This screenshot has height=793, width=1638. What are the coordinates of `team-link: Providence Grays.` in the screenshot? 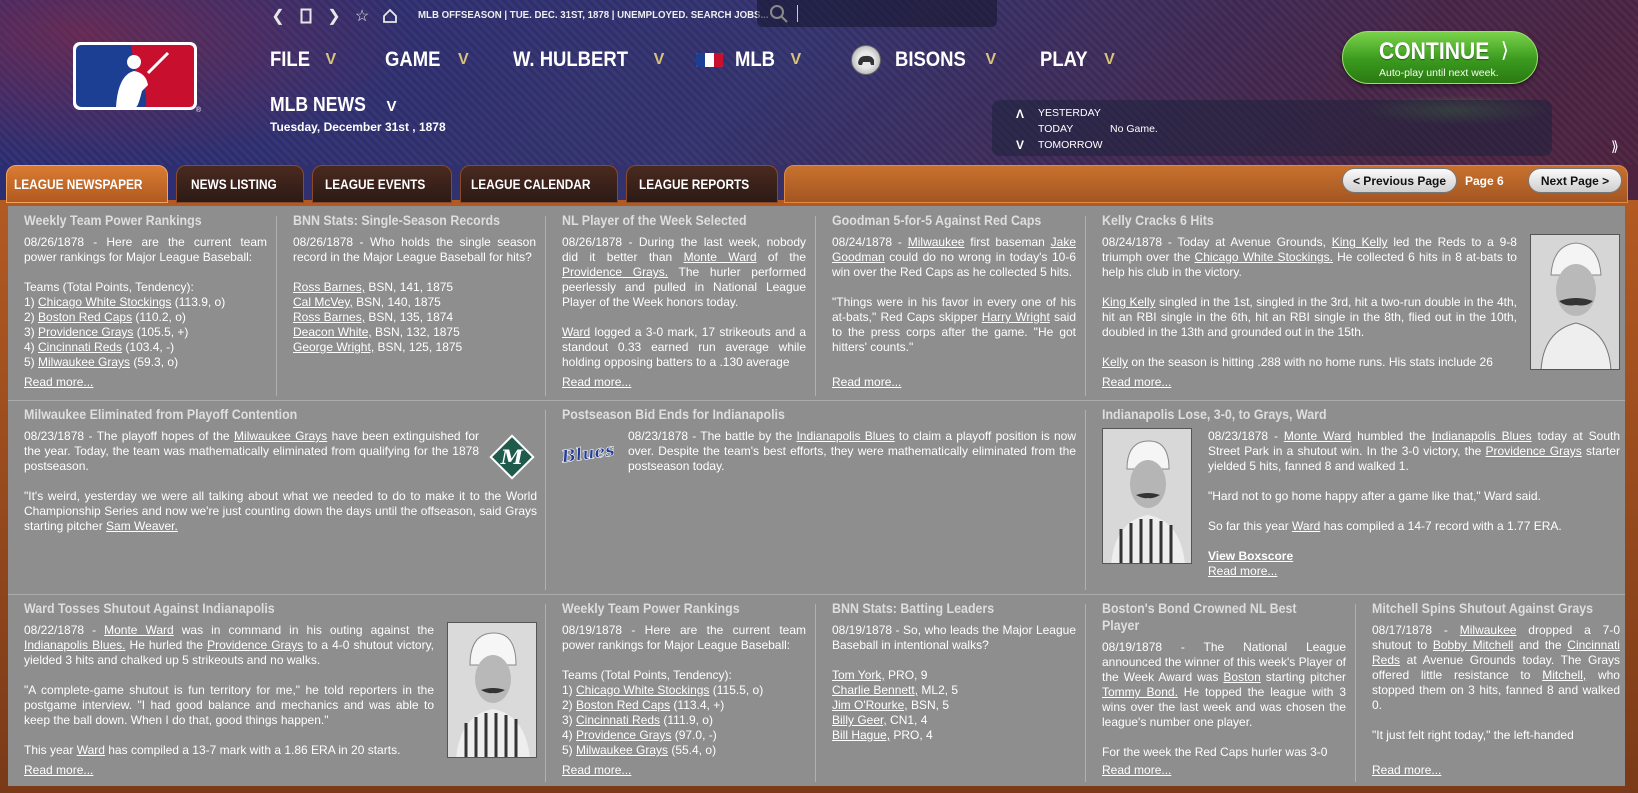 It's located at (615, 272).